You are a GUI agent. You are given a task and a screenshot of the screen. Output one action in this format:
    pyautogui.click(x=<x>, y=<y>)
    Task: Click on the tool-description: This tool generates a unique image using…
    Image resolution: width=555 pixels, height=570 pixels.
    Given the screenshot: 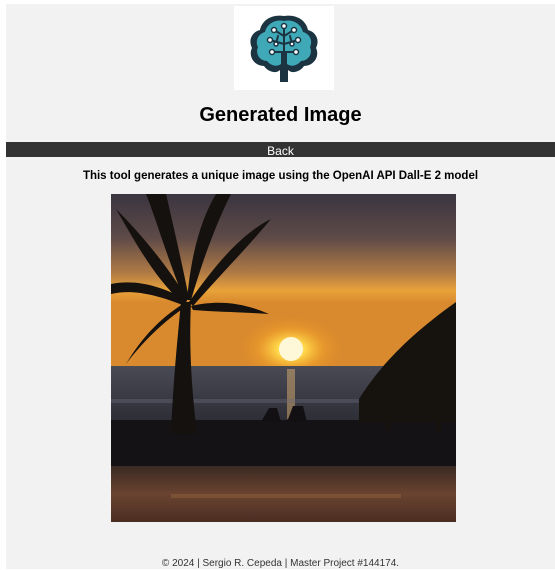 What is the action you would take?
    pyautogui.click(x=280, y=176)
    